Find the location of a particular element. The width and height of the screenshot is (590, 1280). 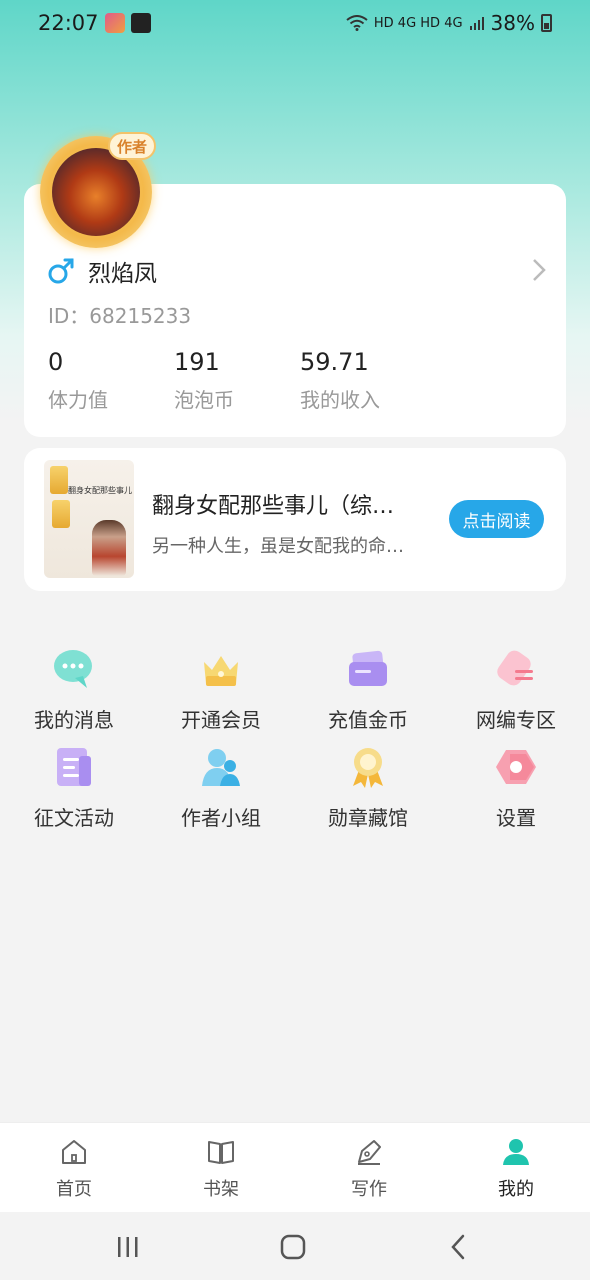

grid-item-recharge: 充值金币 is located at coordinates (368, 690).